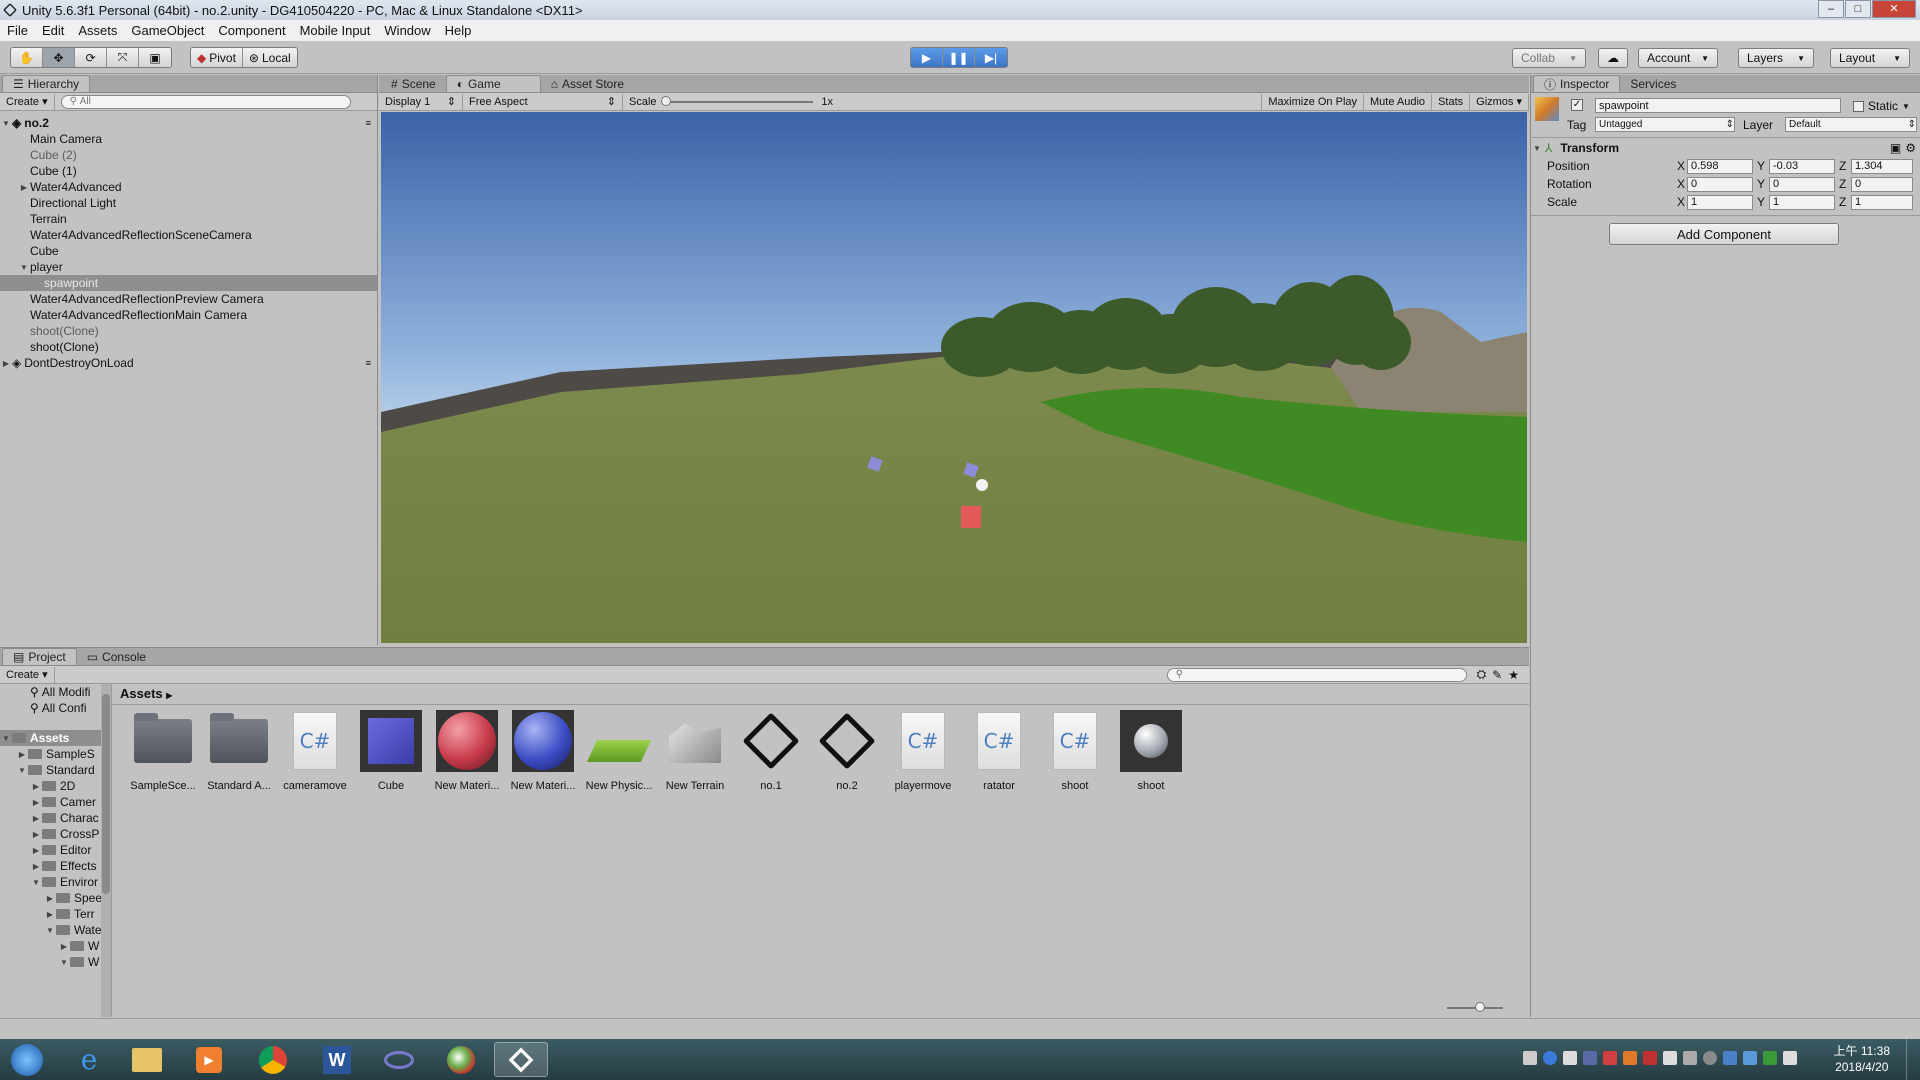 Image resolution: width=1920 pixels, height=1080 pixels. Describe the element at coordinates (1451, 101) in the screenshot. I see `stats-toggle: Stats` at that location.